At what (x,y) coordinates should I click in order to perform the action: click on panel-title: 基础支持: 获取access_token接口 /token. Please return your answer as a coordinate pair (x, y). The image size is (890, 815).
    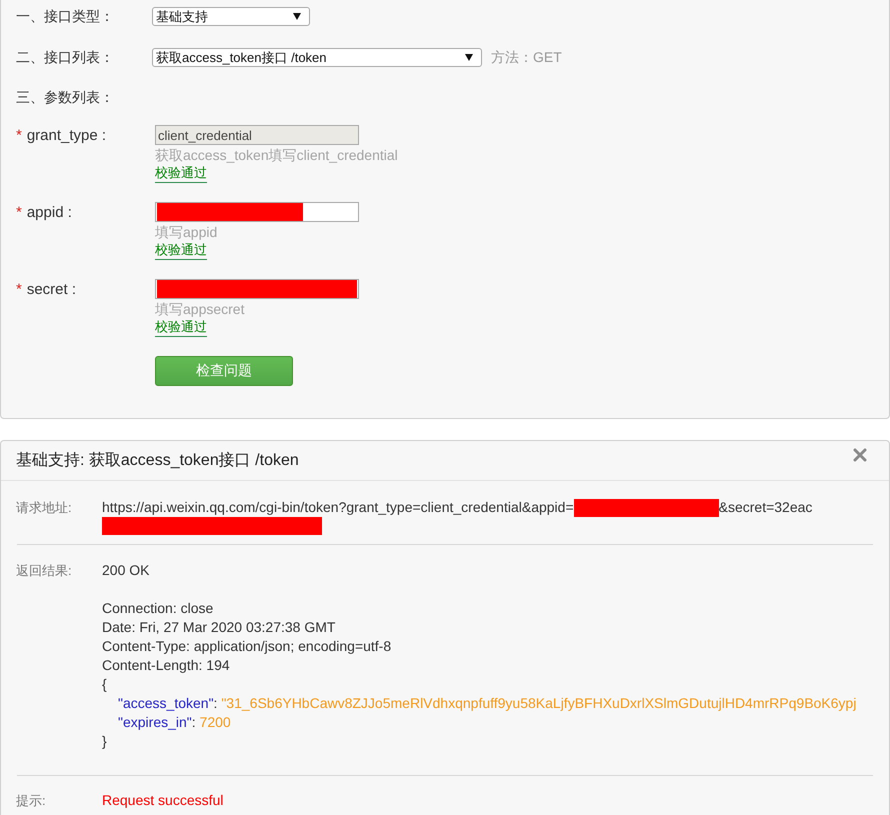
    Looking at the image, I should click on (157, 460).